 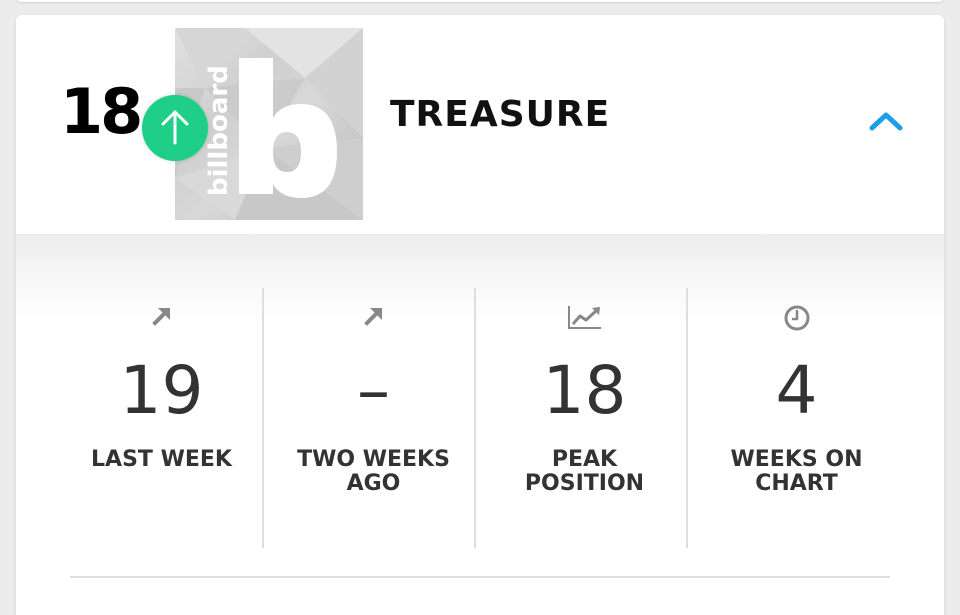 I want to click on stat-peak-position: 18 PEAK POSITION, so click(x=584, y=418).